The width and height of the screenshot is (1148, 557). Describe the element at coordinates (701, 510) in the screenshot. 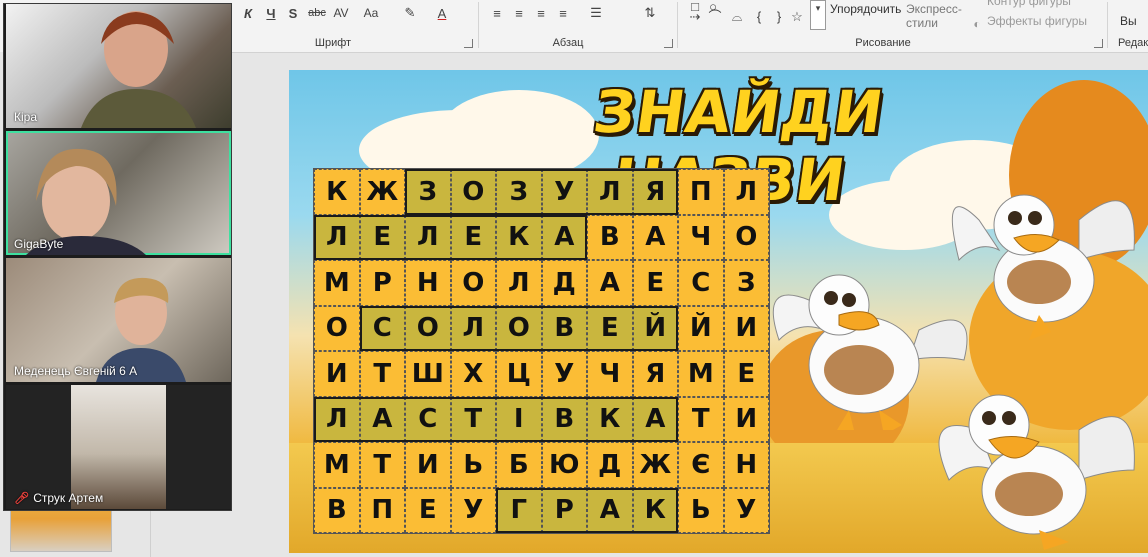

I see `grid-cell: Ь` at that location.